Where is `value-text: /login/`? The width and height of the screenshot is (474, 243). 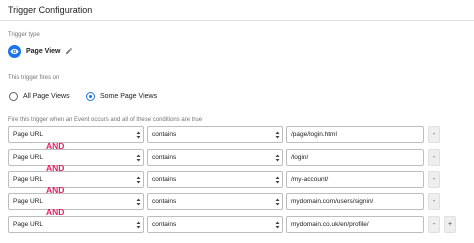
value-text: /login/ is located at coordinates (300, 157).